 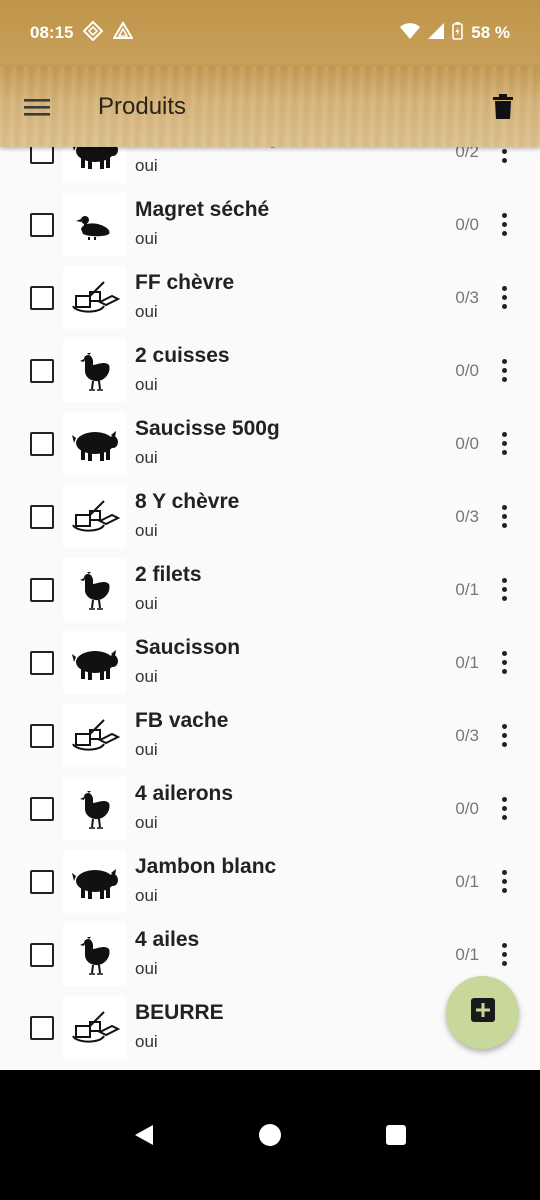 I want to click on cell-signal-icon, so click(x=436, y=33).